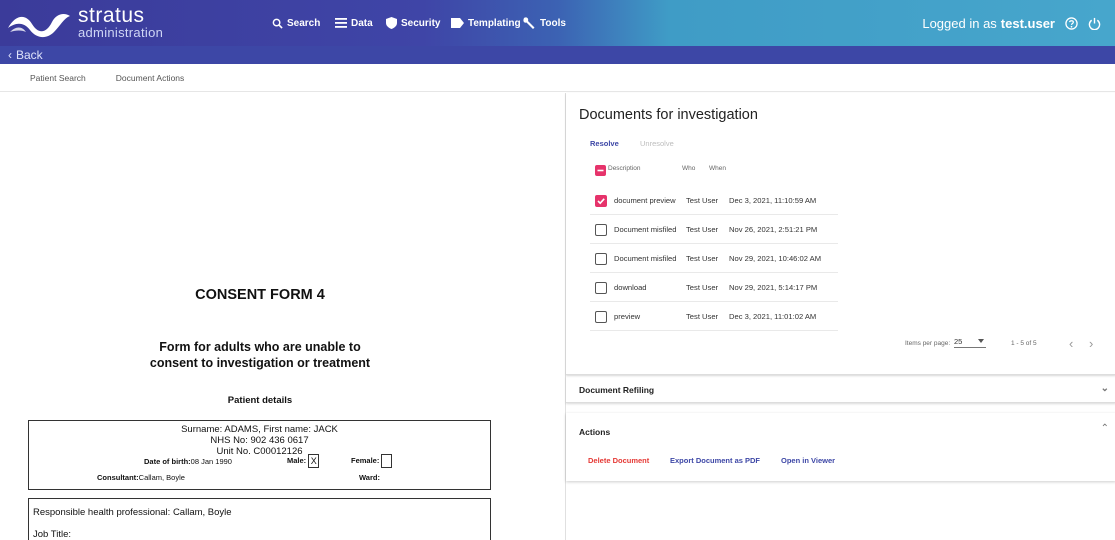  What do you see at coordinates (630, 287) in the screenshot?
I see `row-description: download` at bounding box center [630, 287].